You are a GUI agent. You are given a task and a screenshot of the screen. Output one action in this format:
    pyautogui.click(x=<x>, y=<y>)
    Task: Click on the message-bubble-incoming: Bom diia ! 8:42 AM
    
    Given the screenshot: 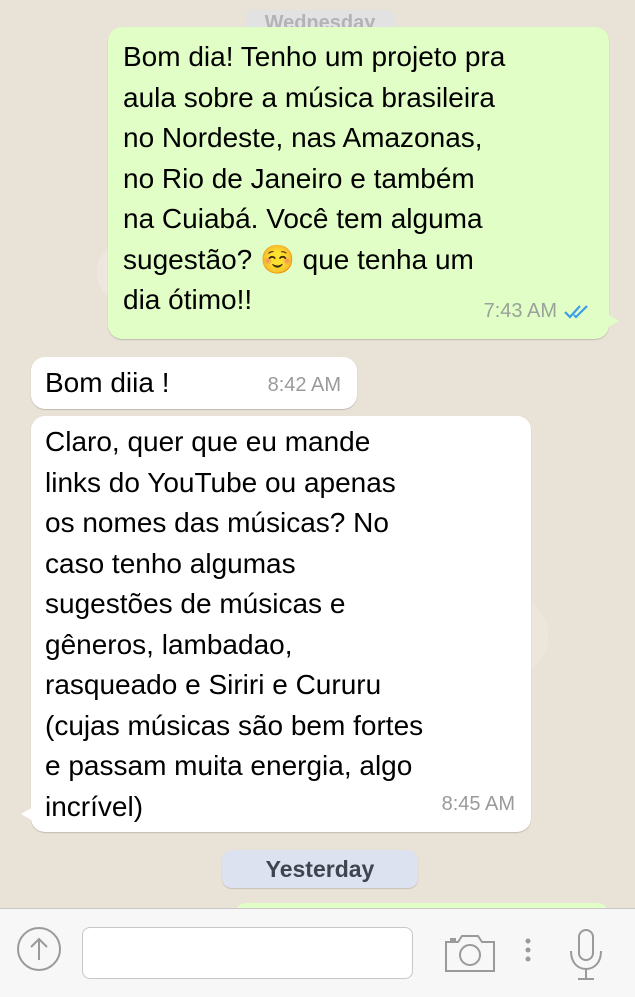 What is the action you would take?
    pyautogui.click(x=194, y=383)
    